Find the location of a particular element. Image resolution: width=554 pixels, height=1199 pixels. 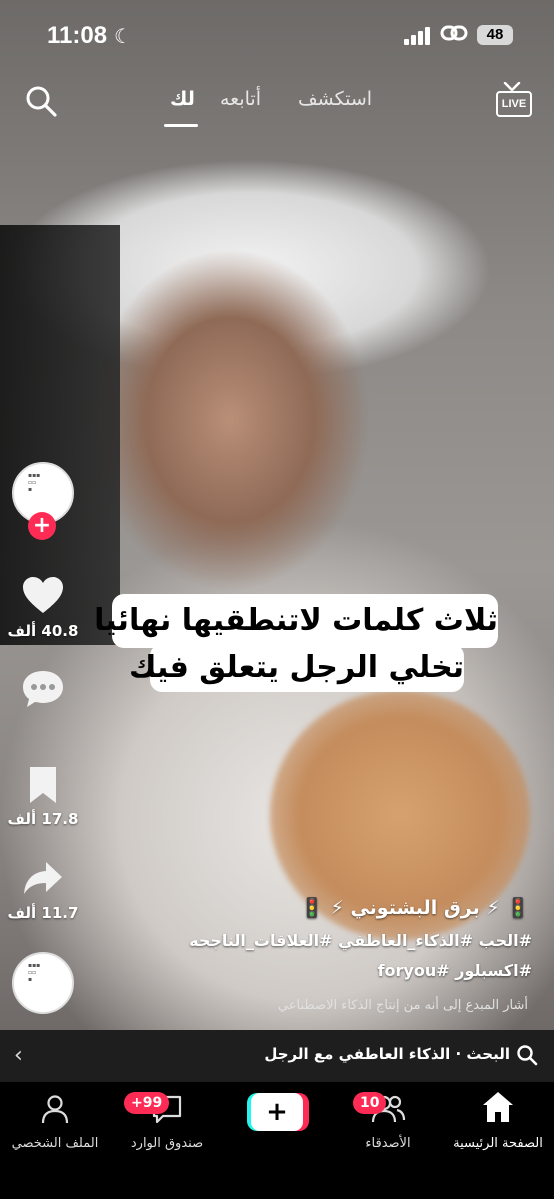

chevron-left-icon: ‹ is located at coordinates (18, 1055).